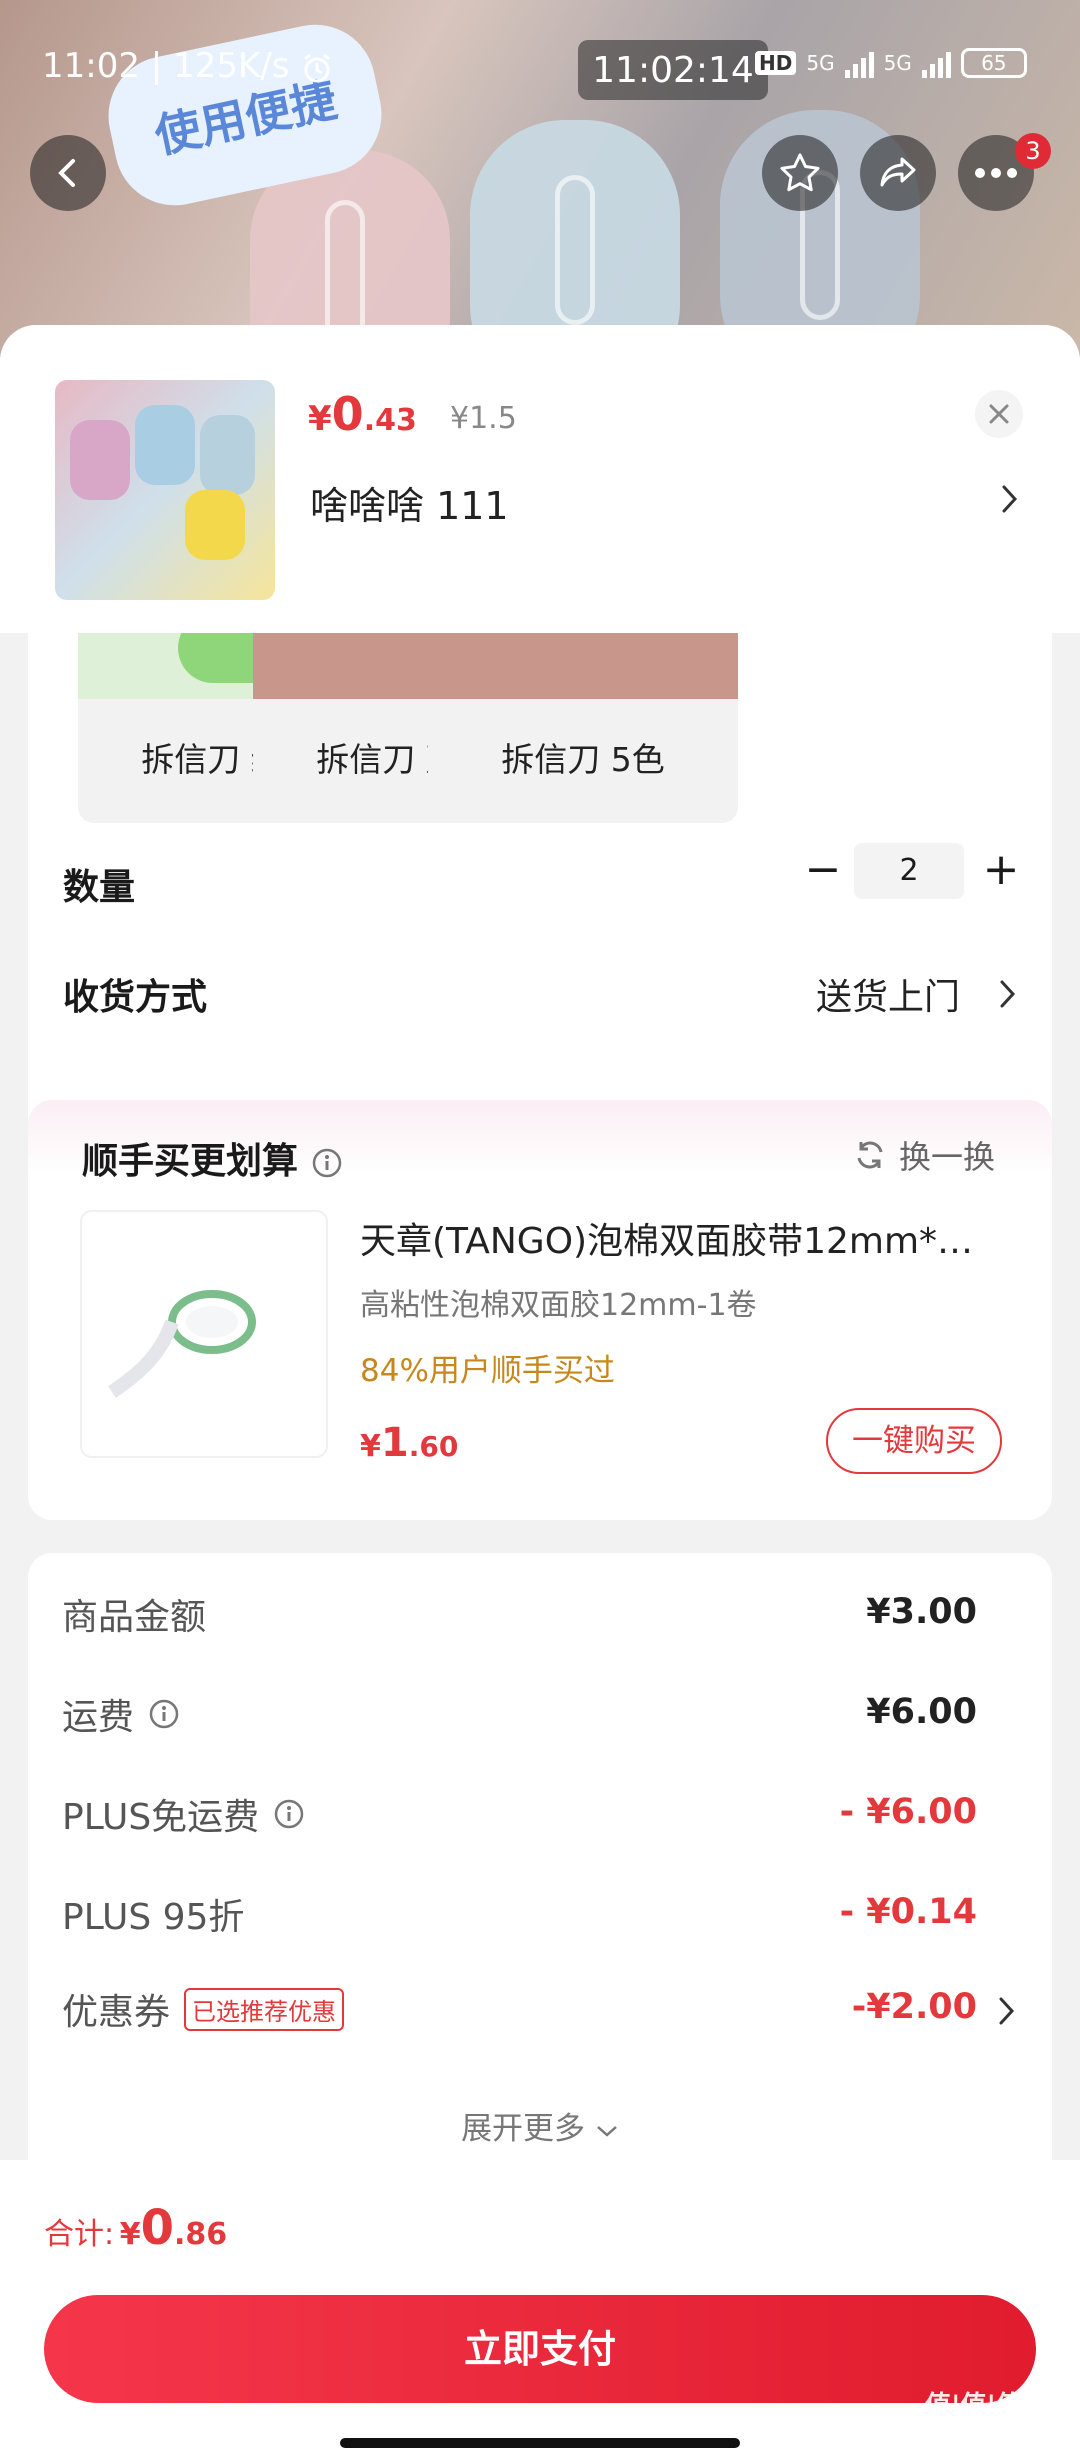  Describe the element at coordinates (909, 871) in the screenshot. I see `quantity-input: 2` at that location.